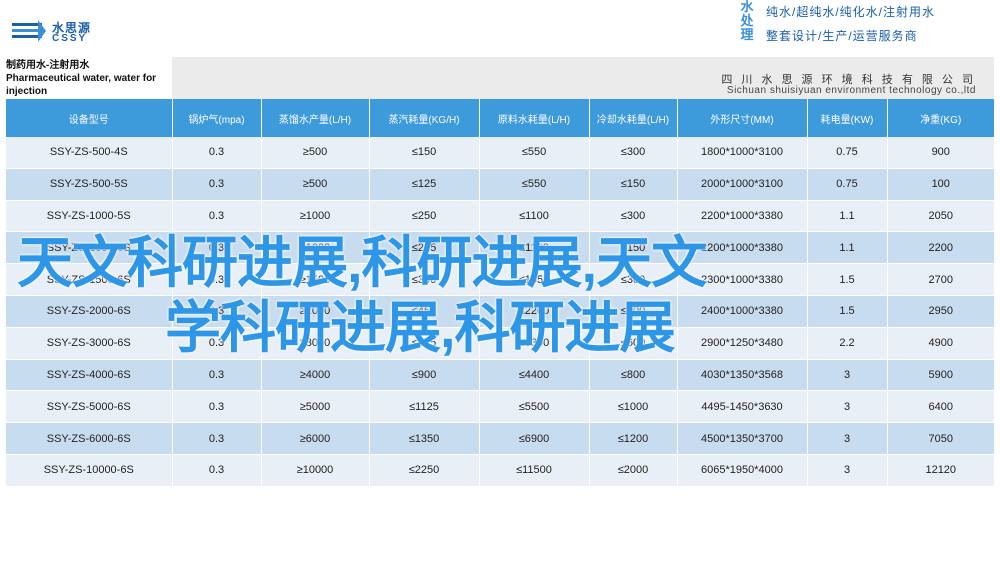  What do you see at coordinates (940, 184) in the screenshot?
I see `cell-net-weight: 100` at bounding box center [940, 184].